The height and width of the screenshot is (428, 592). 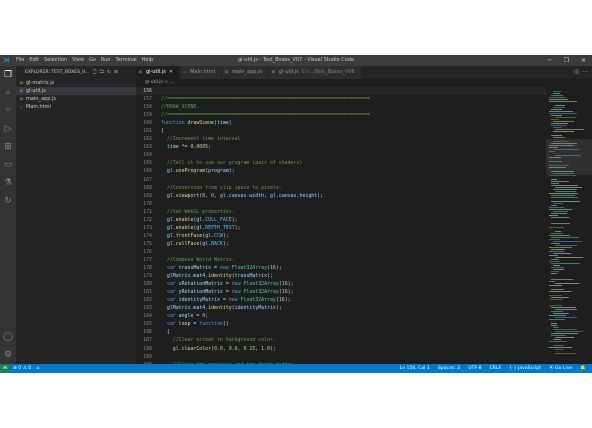 What do you see at coordinates (341, 220) in the screenshot?
I see `code-line: 172 gl.enable(gl.CULL_FACE);` at bounding box center [341, 220].